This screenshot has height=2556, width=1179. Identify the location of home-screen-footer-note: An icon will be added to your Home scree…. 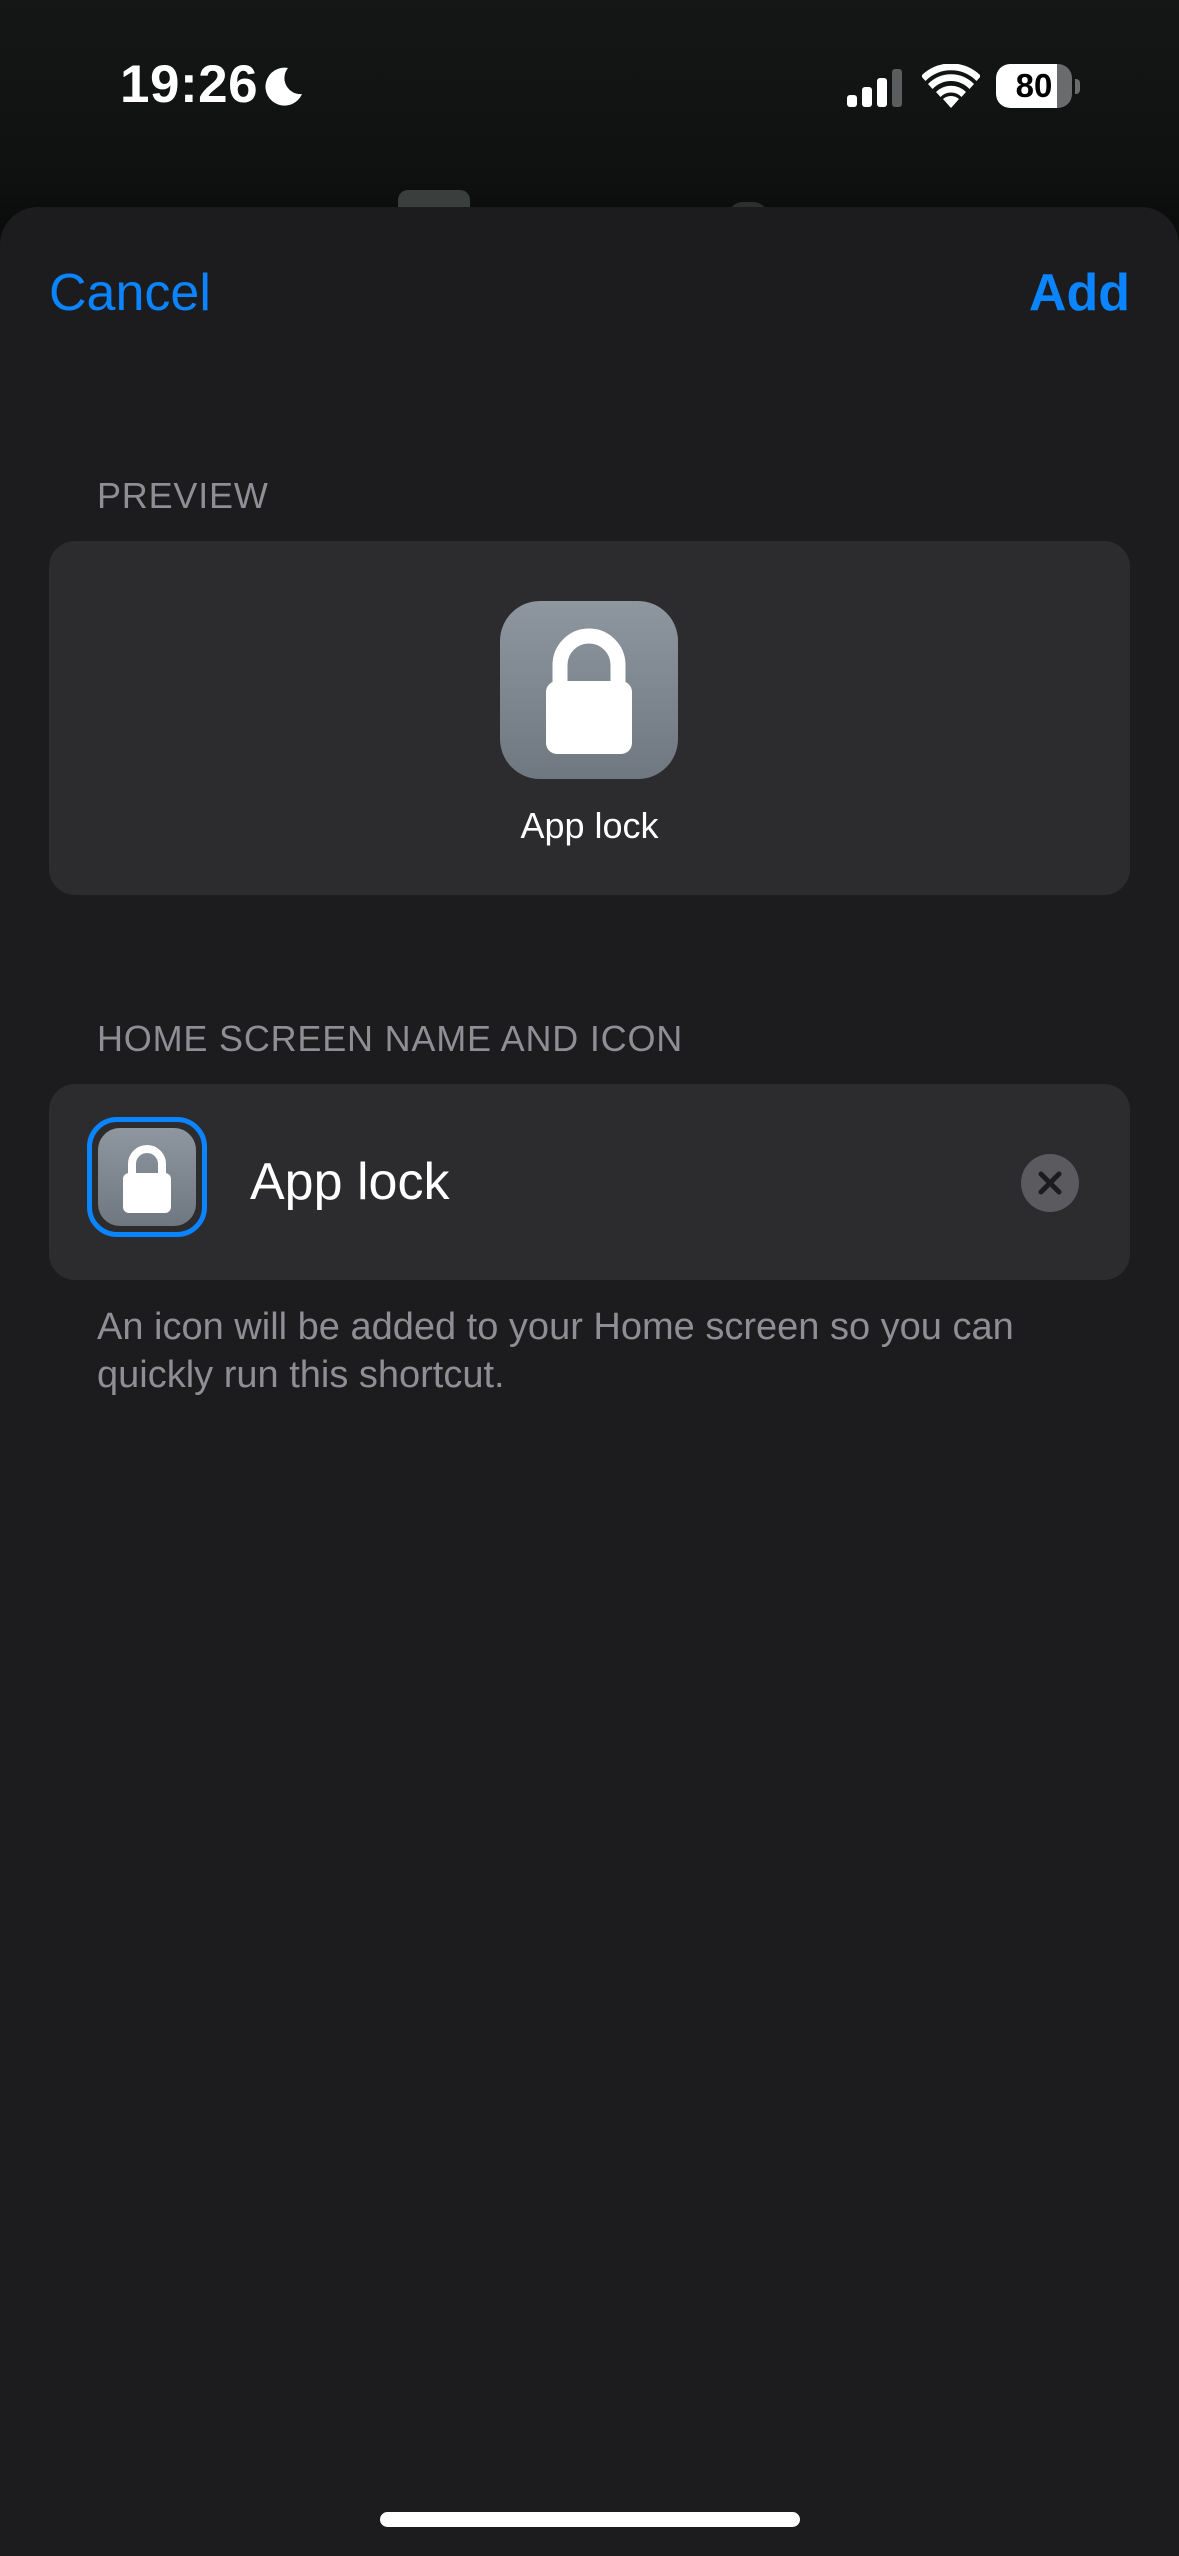
(555, 1351).